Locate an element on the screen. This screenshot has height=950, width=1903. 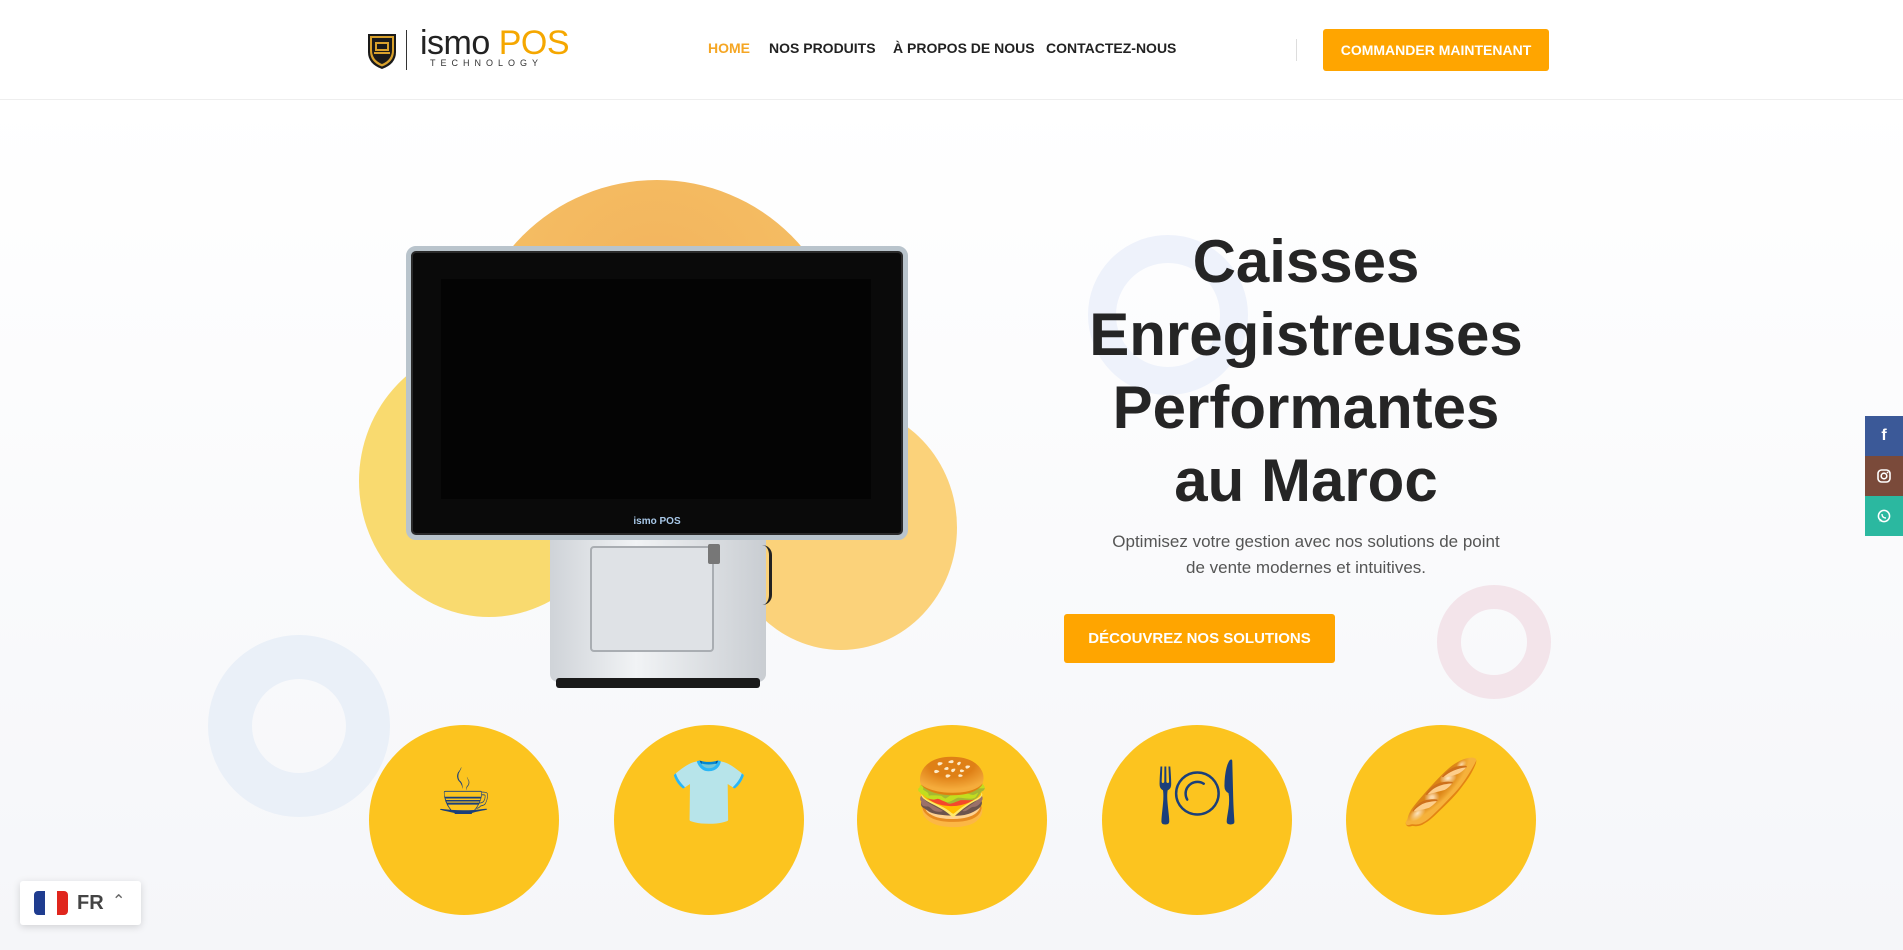
plate-dish-icon: 🍽 is located at coordinates (1197, 793).